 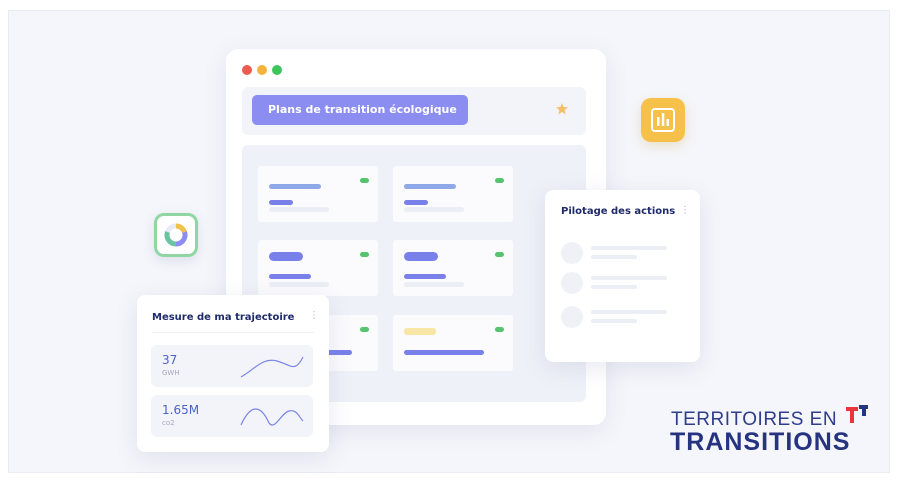 What do you see at coordinates (760, 442) in the screenshot?
I see `logo-text-bottom: TRANSITIONS` at bounding box center [760, 442].